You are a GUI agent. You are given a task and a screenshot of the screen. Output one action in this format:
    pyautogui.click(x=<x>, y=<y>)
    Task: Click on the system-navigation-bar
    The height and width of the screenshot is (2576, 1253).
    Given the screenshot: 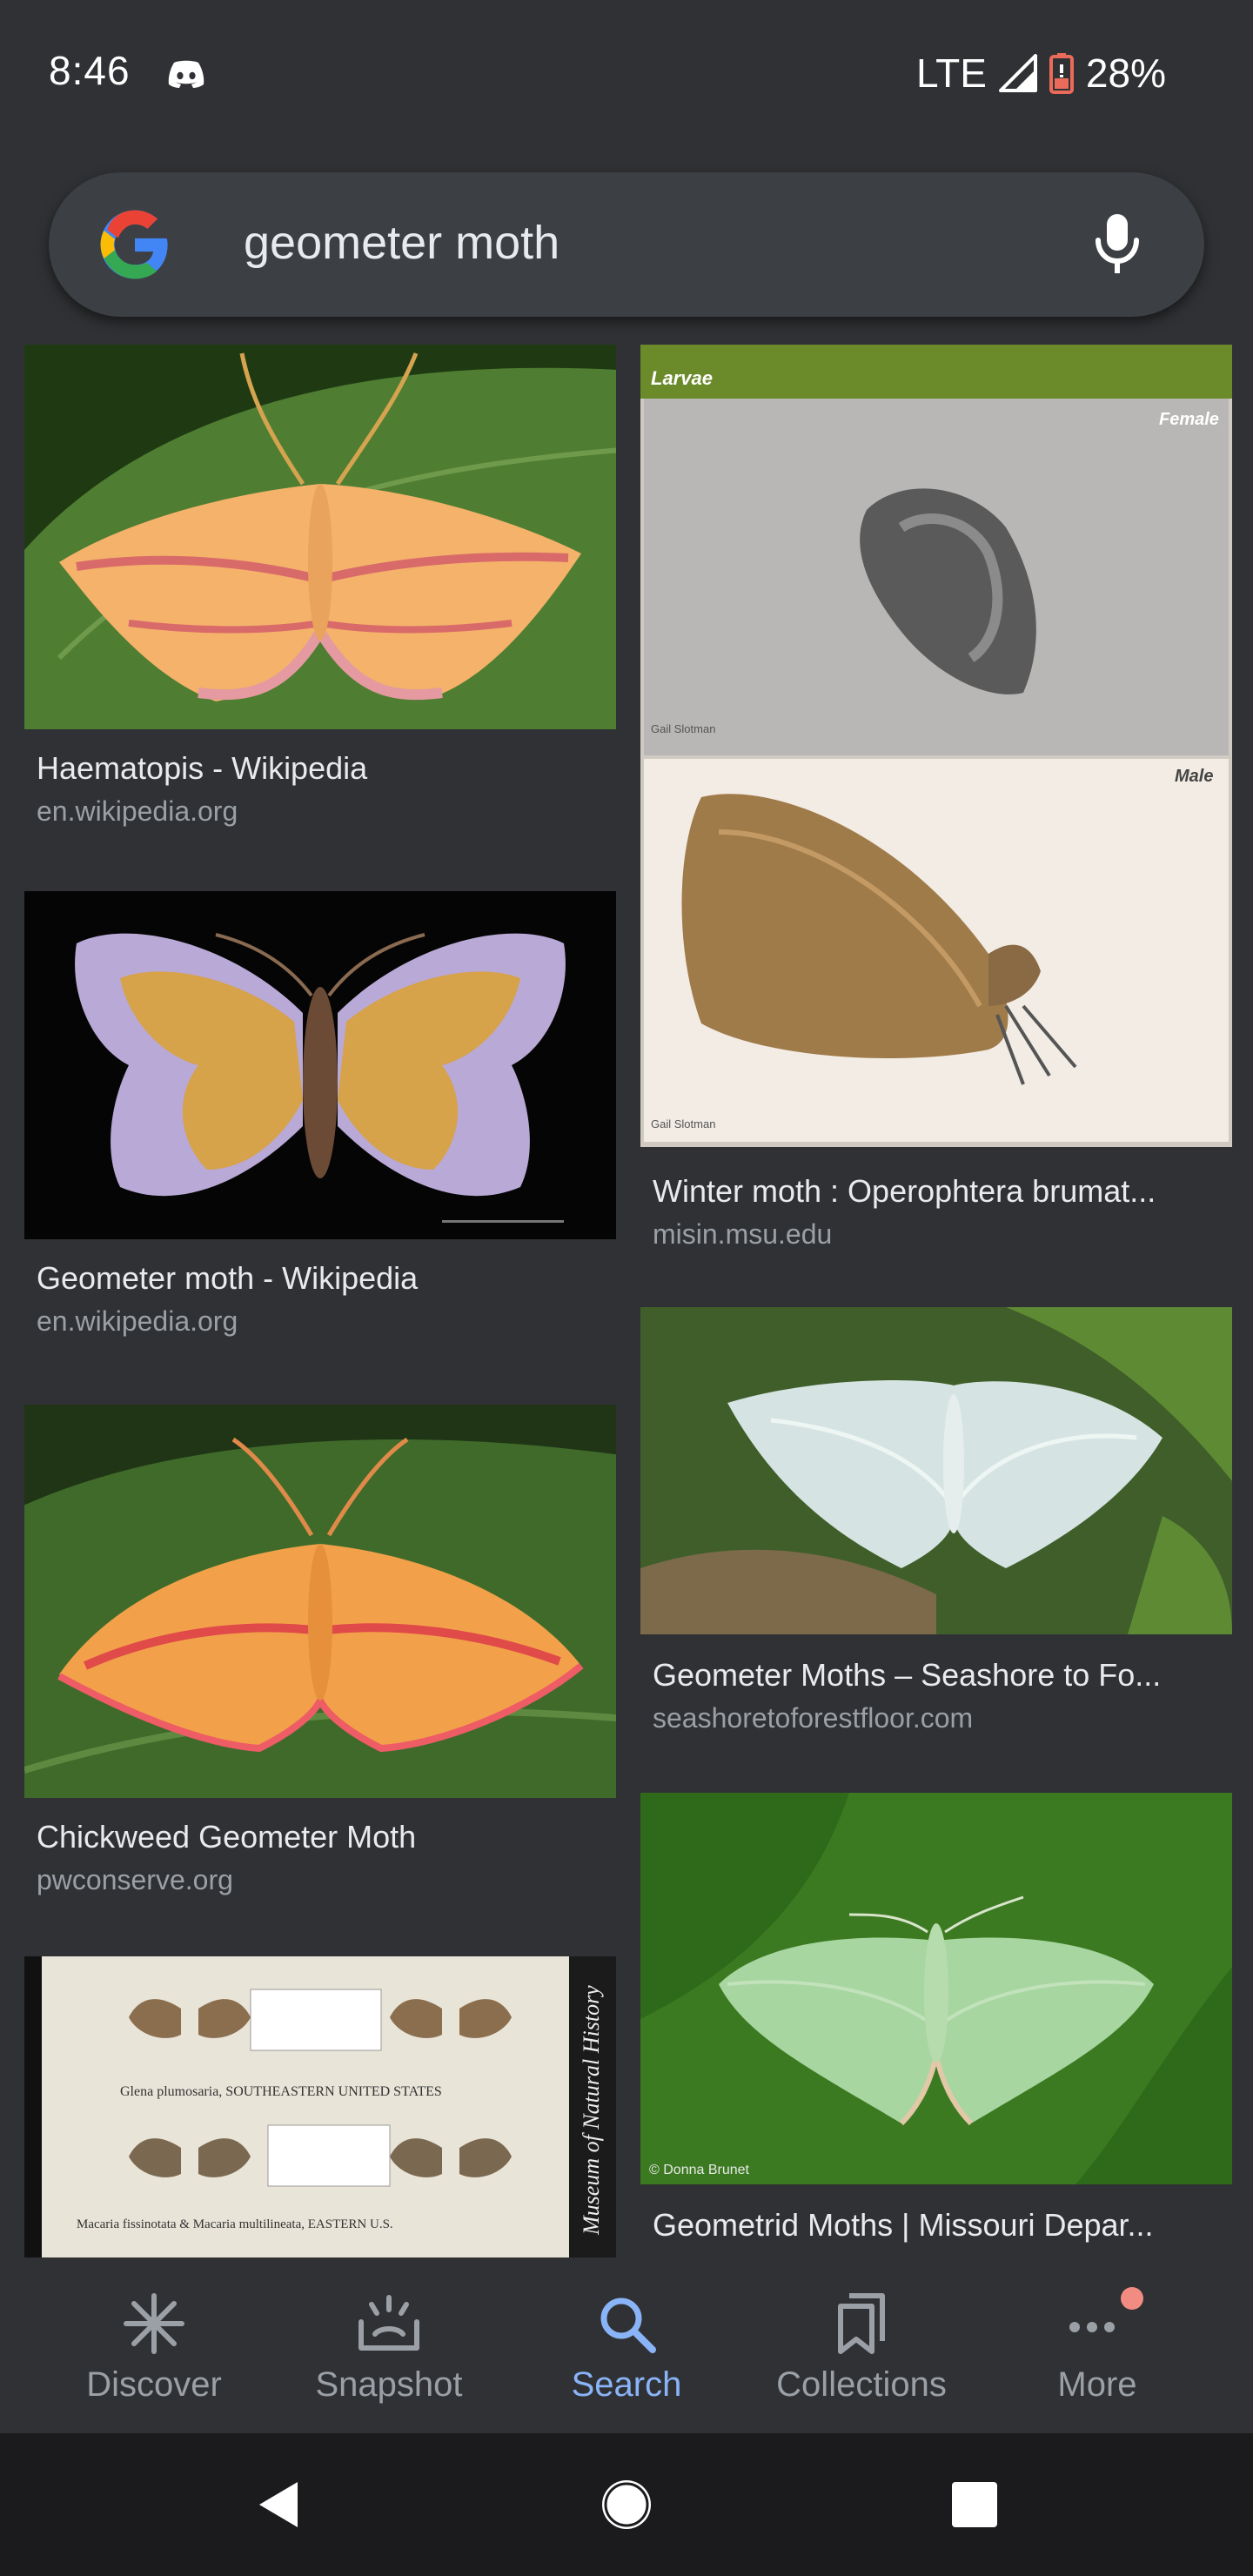 What is the action you would take?
    pyautogui.click(x=626, y=2504)
    